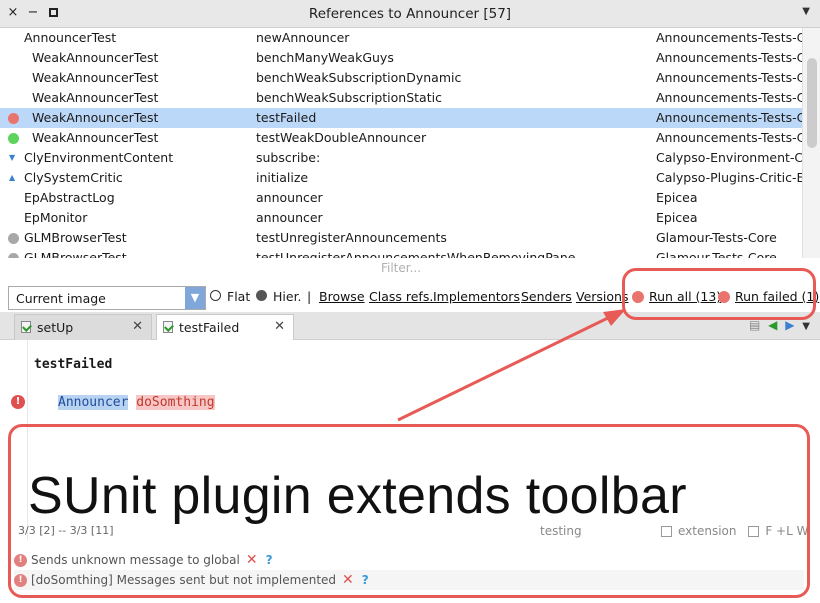 Image resolution: width=820 pixels, height=603 pixels. What do you see at coordinates (288, 157) in the screenshot?
I see `selector-name: subscribe:` at bounding box center [288, 157].